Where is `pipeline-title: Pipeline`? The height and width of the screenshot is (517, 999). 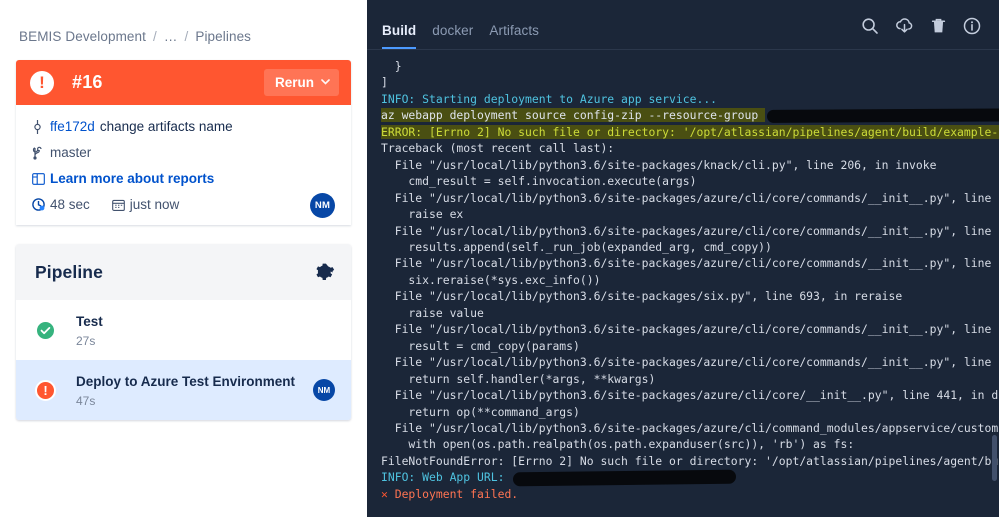 pipeline-title: Pipeline is located at coordinates (69, 271).